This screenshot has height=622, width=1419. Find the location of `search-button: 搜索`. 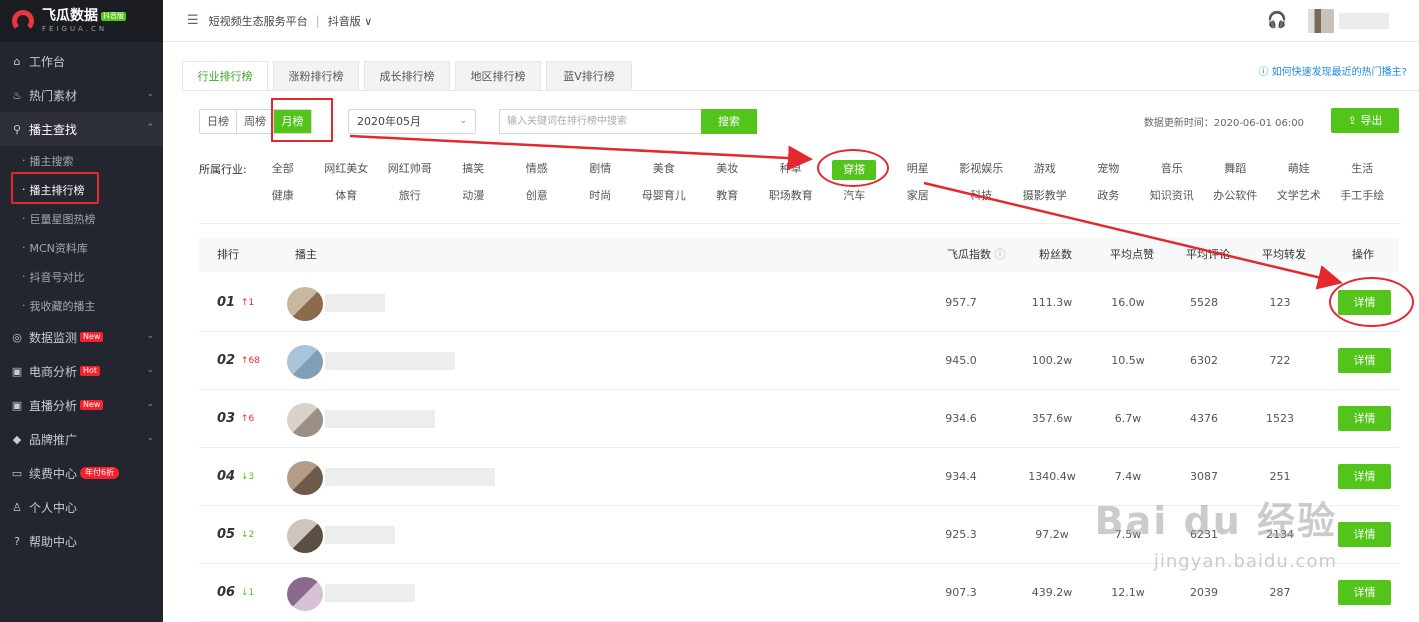

search-button: 搜索 is located at coordinates (729, 121).